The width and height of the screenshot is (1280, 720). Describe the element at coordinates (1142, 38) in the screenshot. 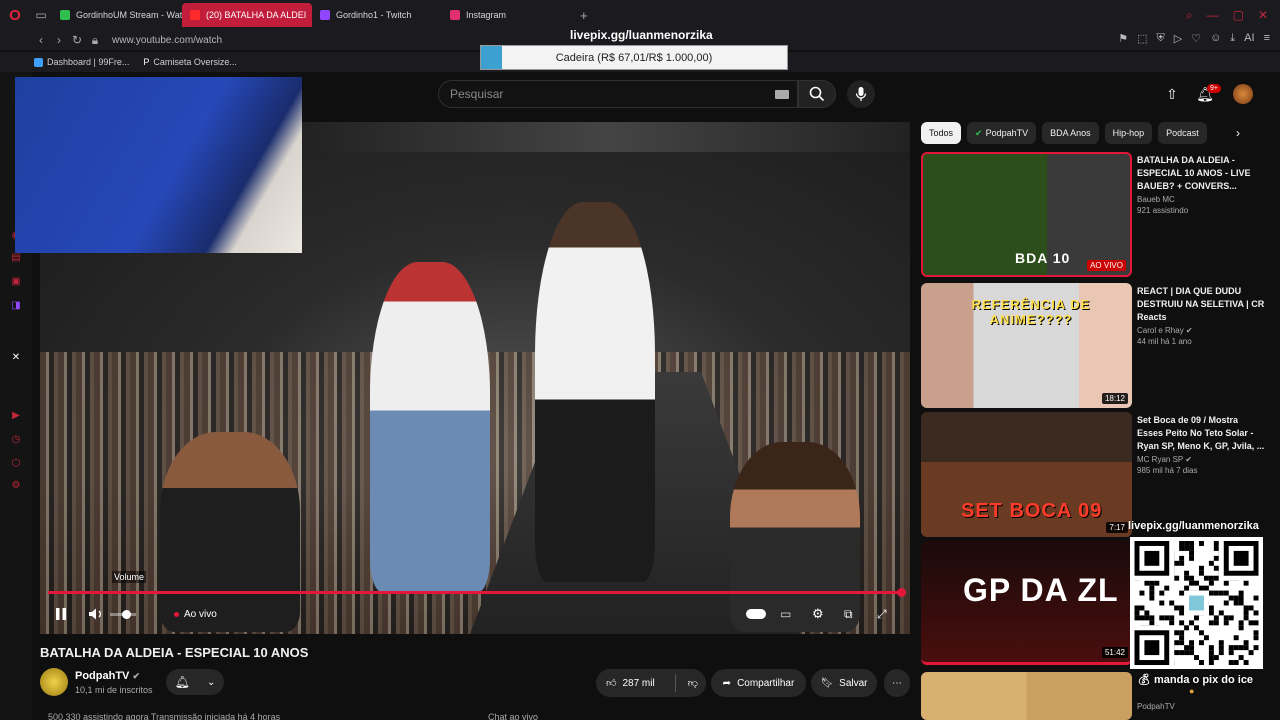

I see `snapshot-icon: ⬚` at that location.